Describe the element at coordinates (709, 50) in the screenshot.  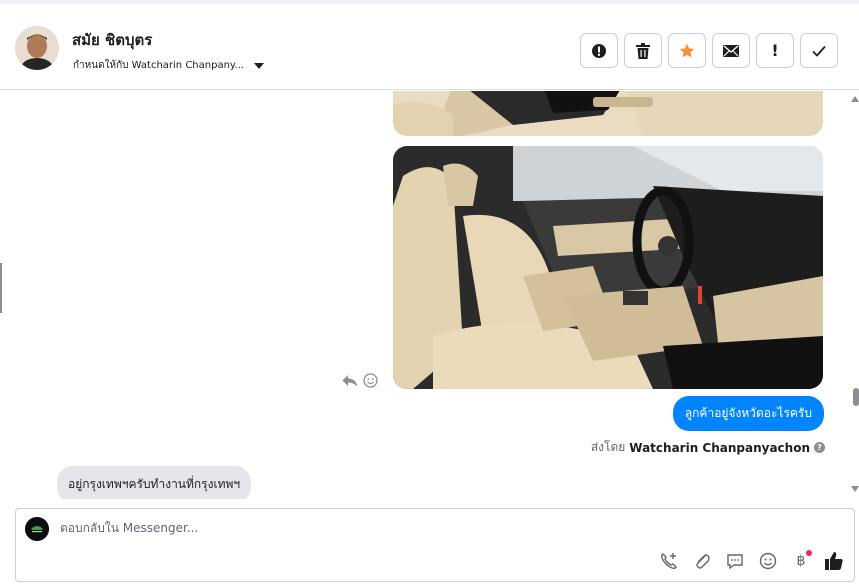
I see `conversation-actions: !` at that location.